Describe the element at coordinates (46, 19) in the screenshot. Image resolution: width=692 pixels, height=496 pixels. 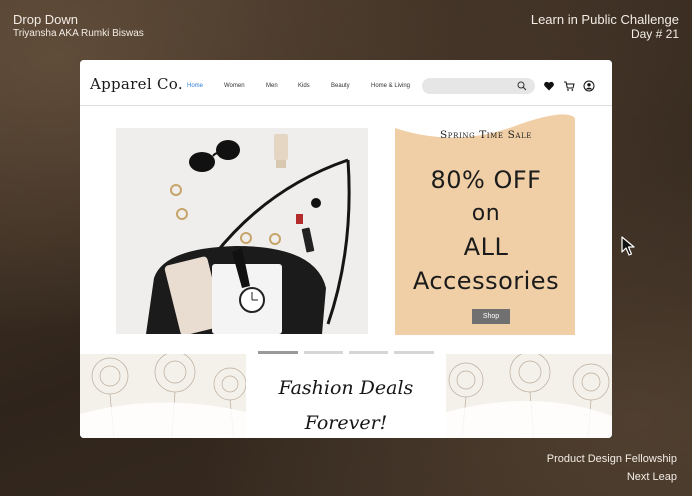
I see `page-title: Drop Down` at that location.